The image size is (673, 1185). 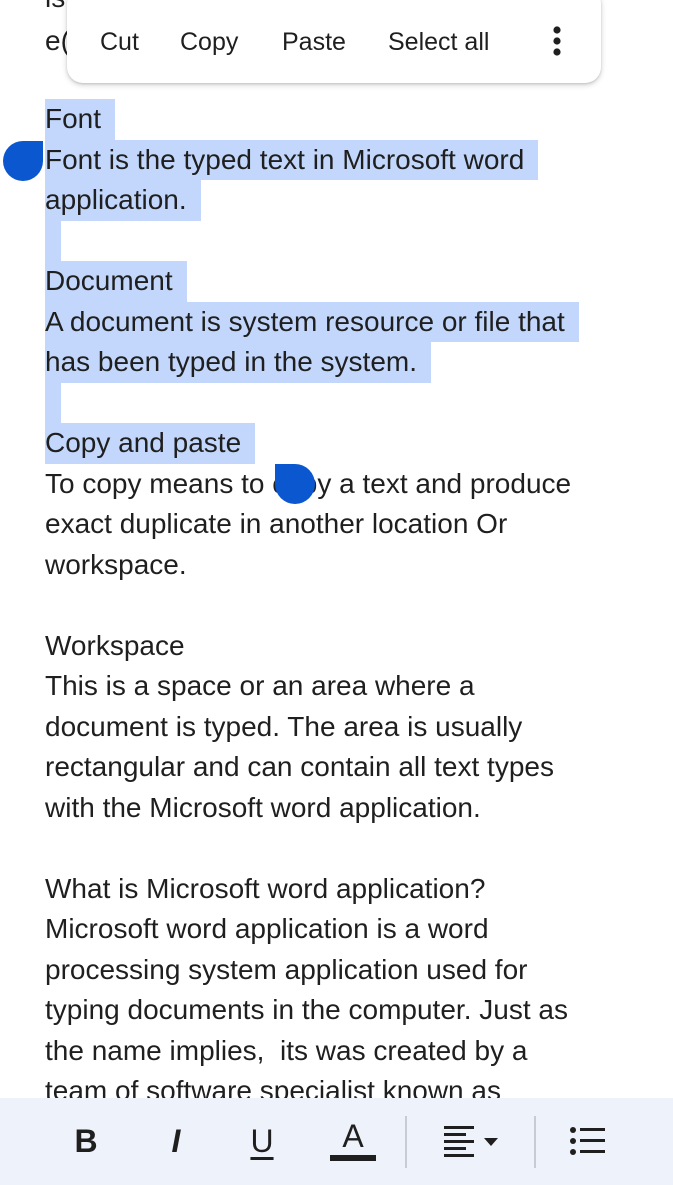 What do you see at coordinates (286, 970) in the screenshot?
I see `paragraph-line: processing system application used for` at bounding box center [286, 970].